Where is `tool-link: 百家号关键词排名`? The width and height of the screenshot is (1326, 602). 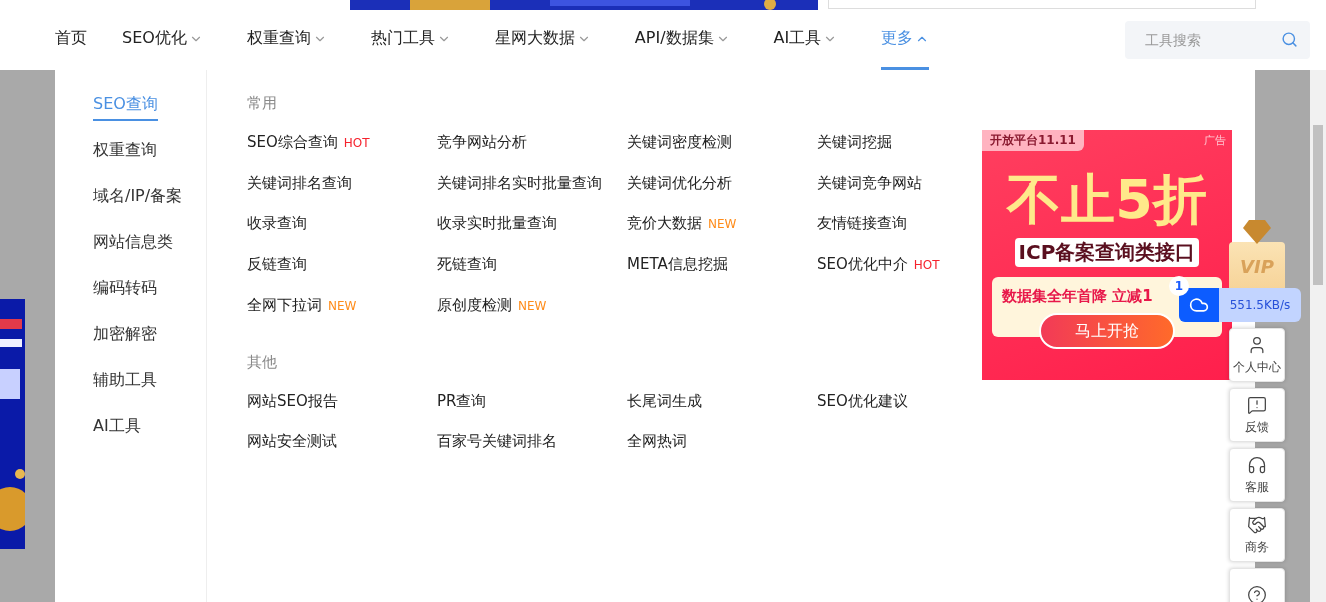
tool-link: 百家号关键词排名 is located at coordinates (497, 441).